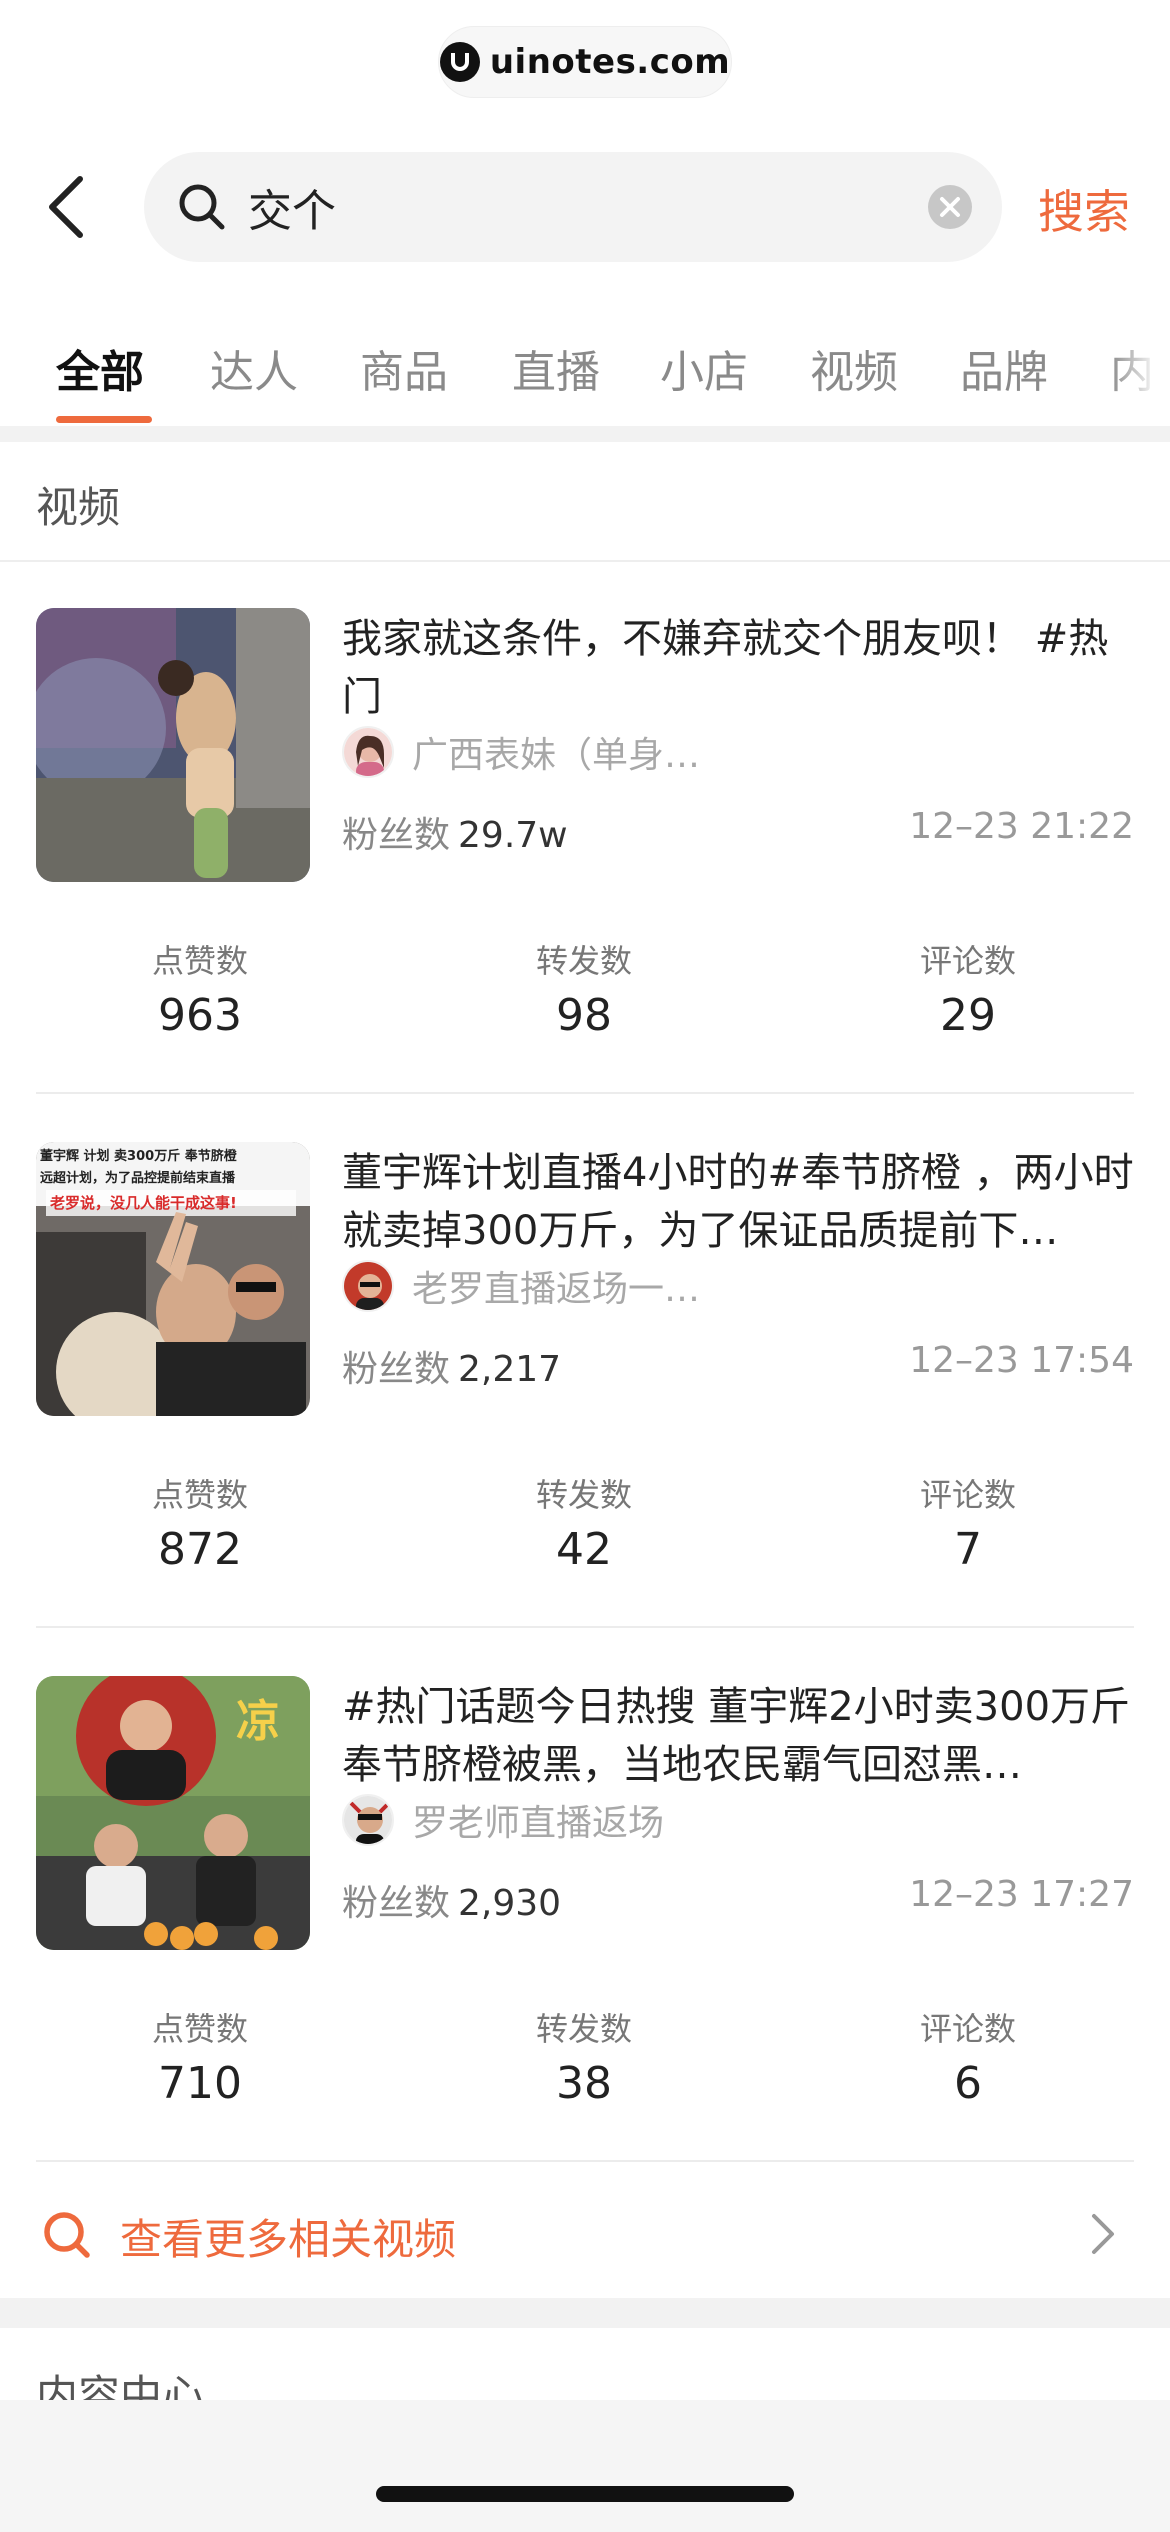 This screenshot has width=1170, height=2532. What do you see at coordinates (538, 1823) in the screenshot?
I see `author-name: 罗老师直播返场` at bounding box center [538, 1823].